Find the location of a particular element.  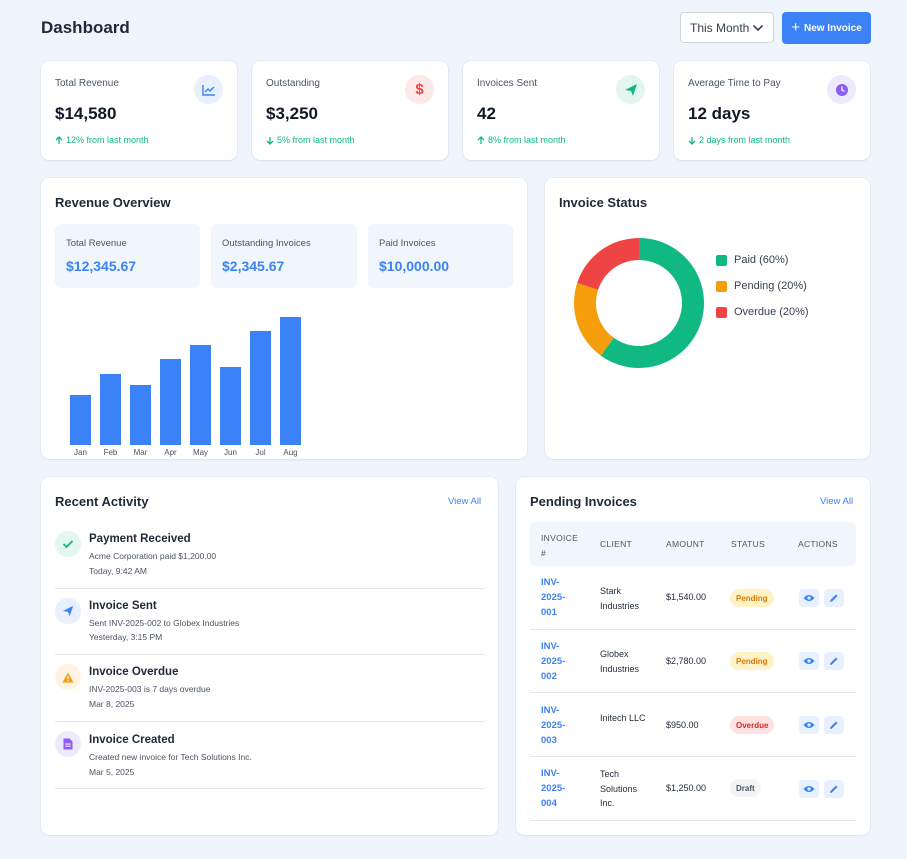

check-icon is located at coordinates (68, 544).